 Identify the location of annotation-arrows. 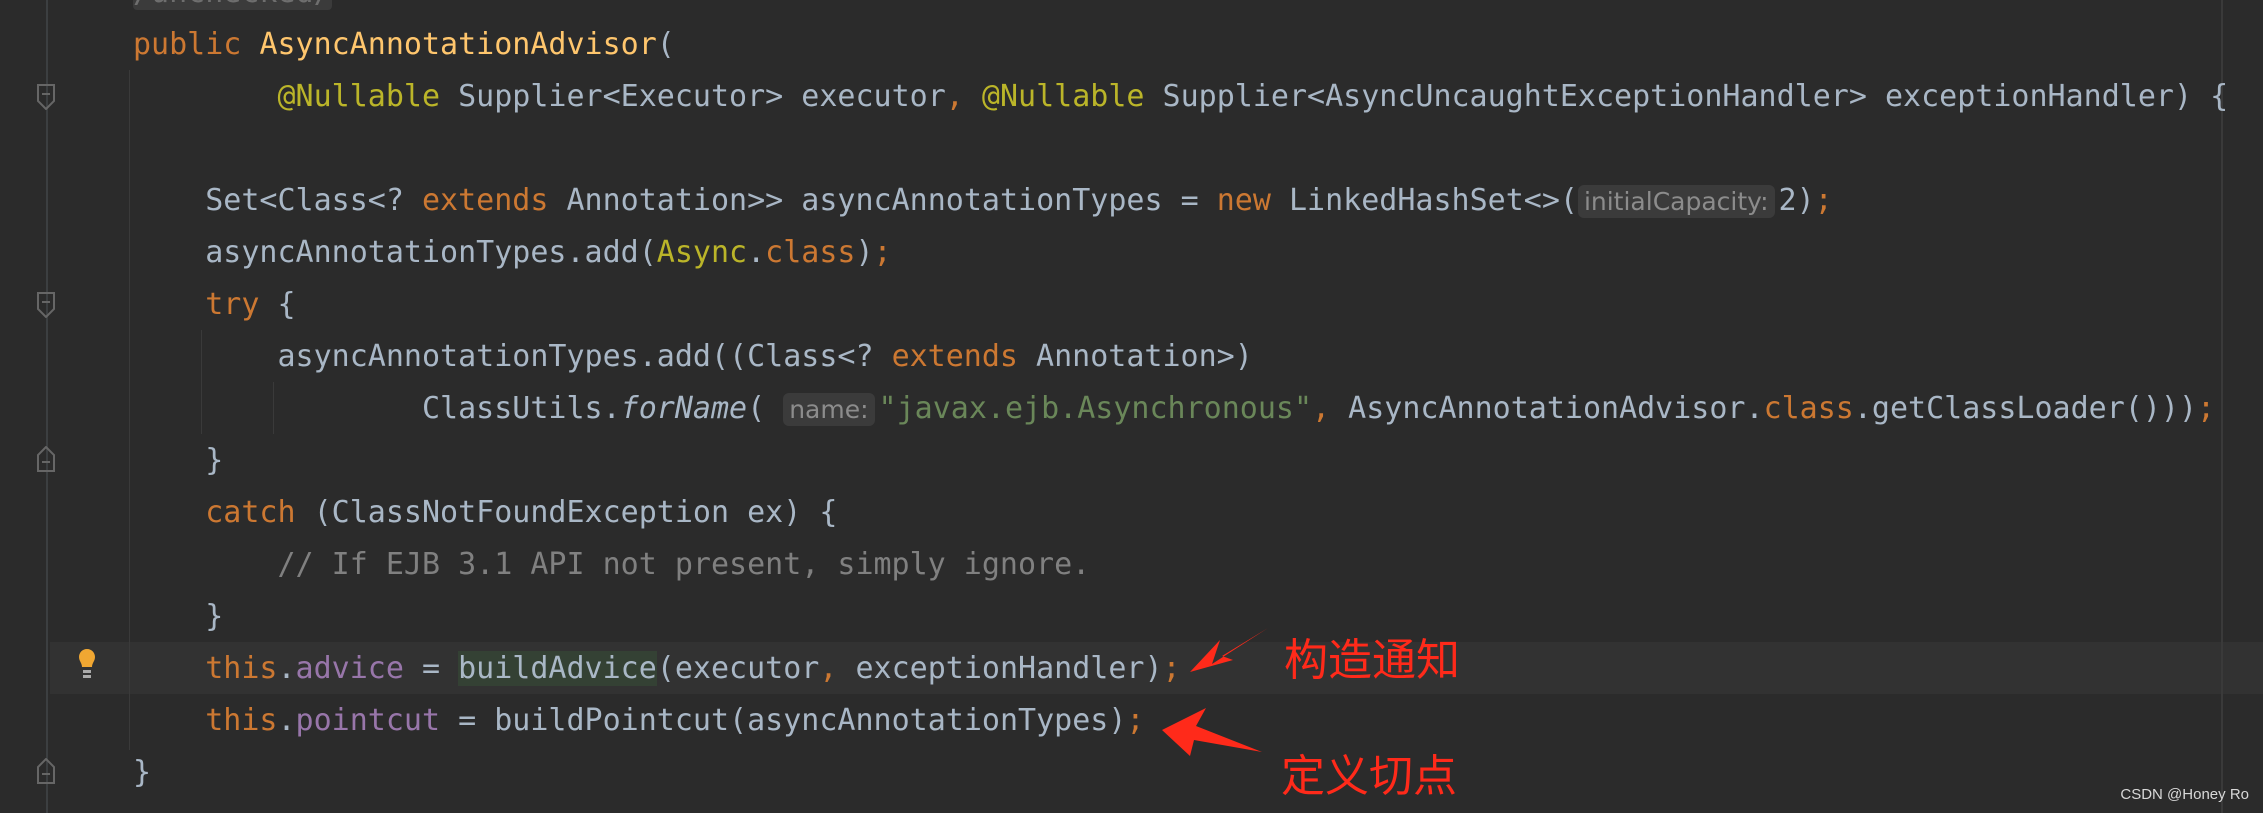
(1215, 692).